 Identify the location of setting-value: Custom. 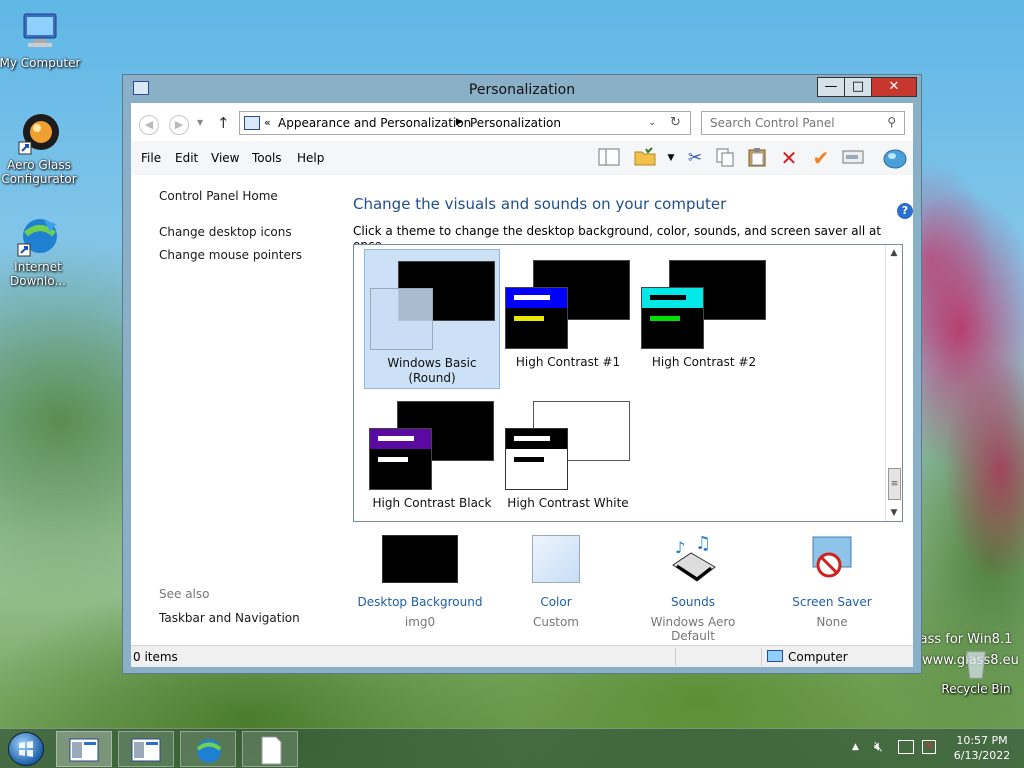
(556, 622).